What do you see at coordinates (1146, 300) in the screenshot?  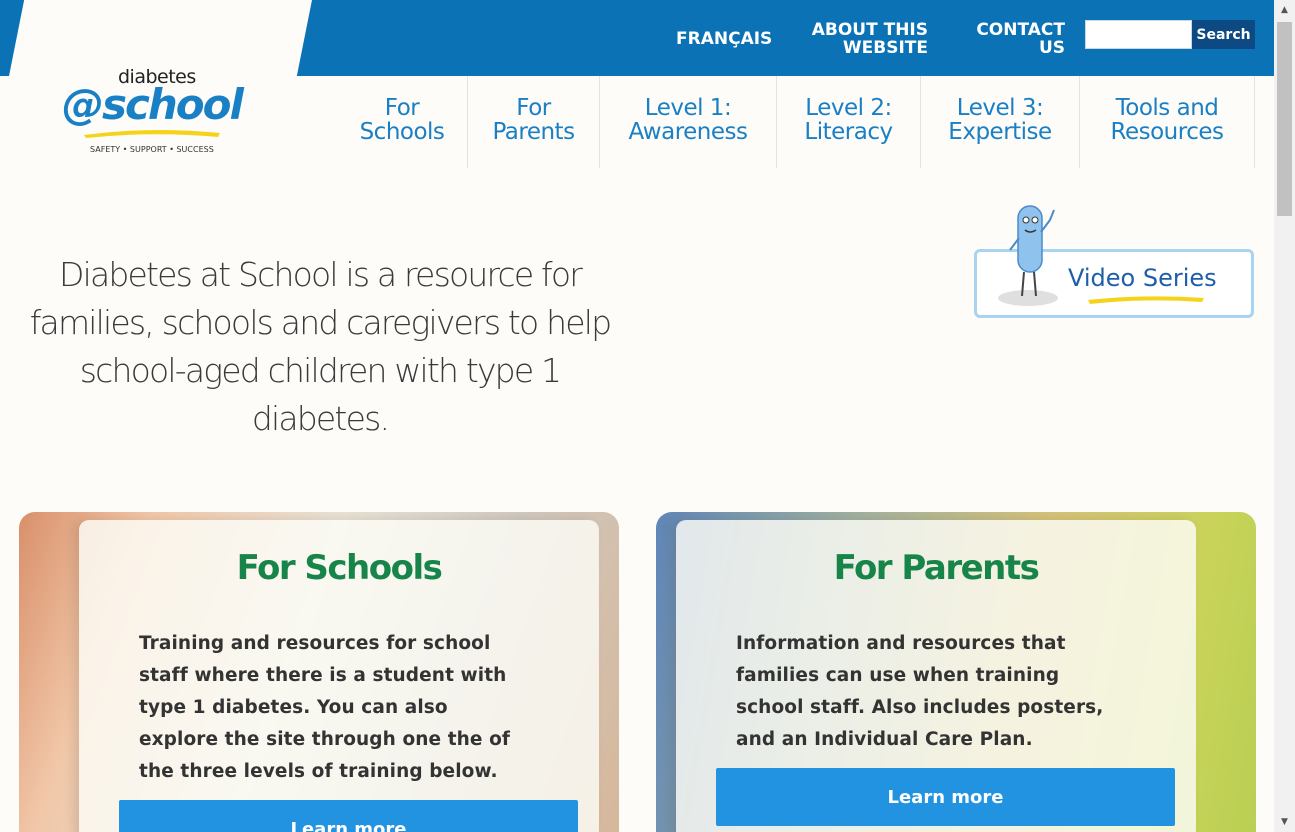 I see `video-series-underline-icon` at bounding box center [1146, 300].